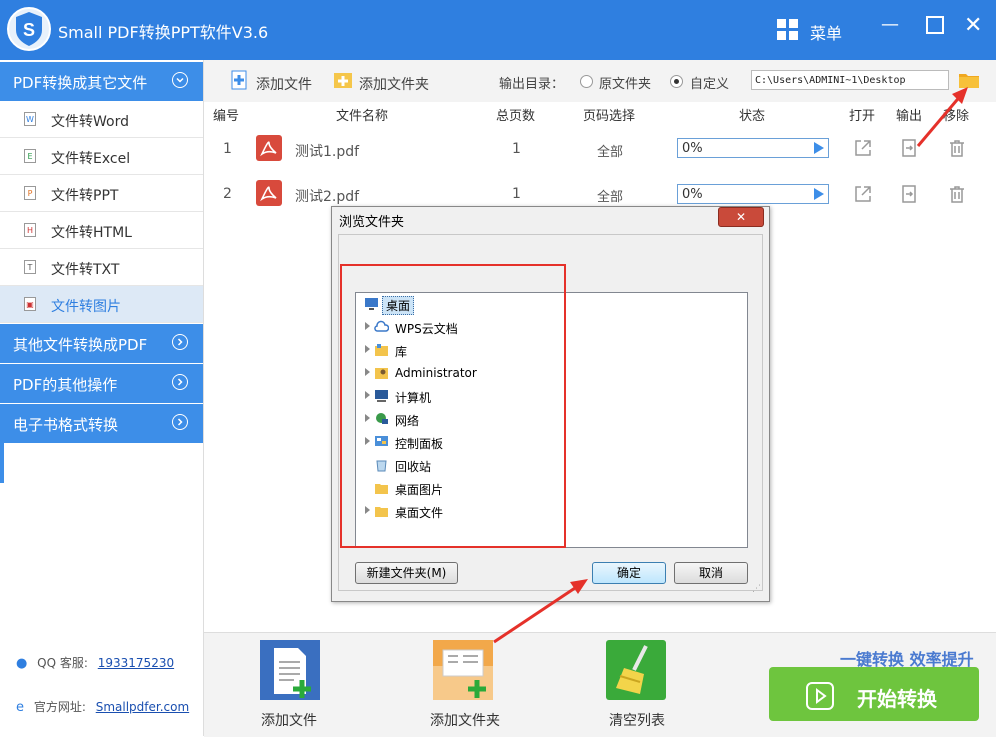 This screenshot has width=996, height=737. Describe the element at coordinates (290, 670) in the screenshot. I see `add-file-large-icon` at that location.